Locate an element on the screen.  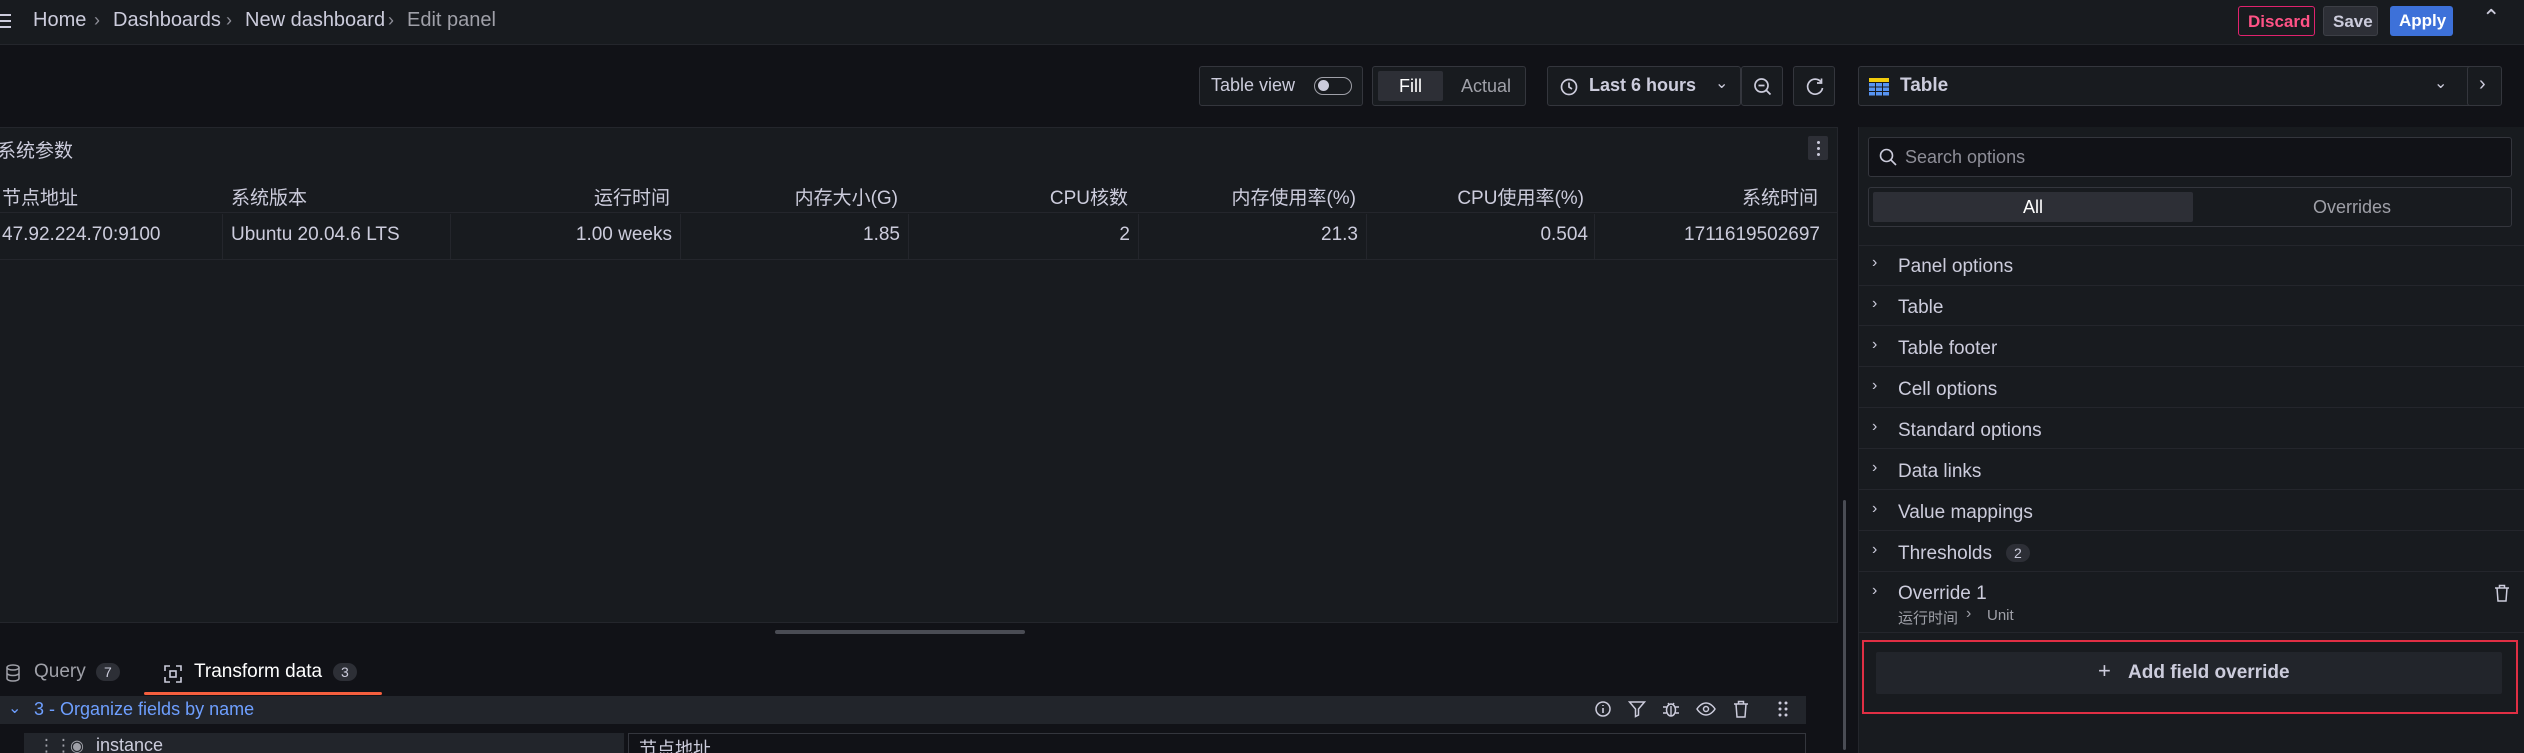
transformation-title: 3 - Organize fields by name is located at coordinates (144, 709).